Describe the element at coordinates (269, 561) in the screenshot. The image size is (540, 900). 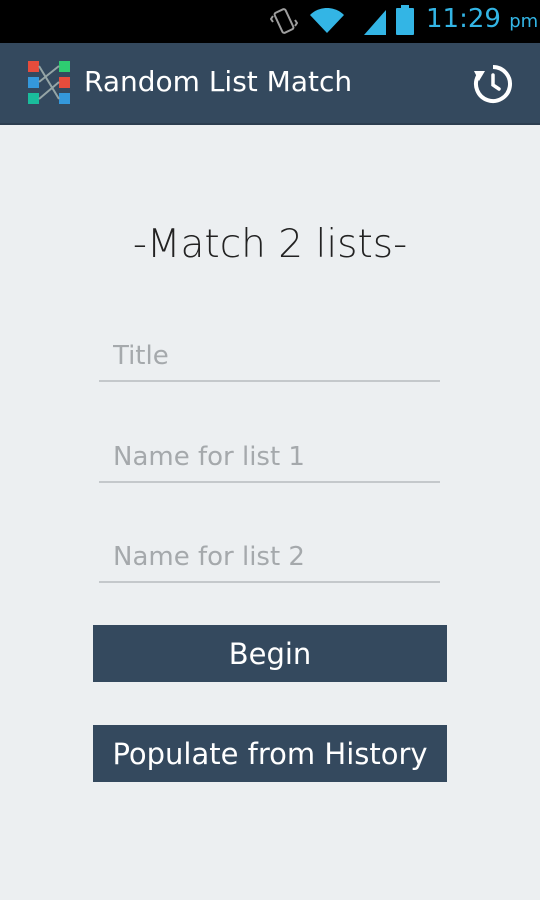
I see `list2-name-input` at that location.